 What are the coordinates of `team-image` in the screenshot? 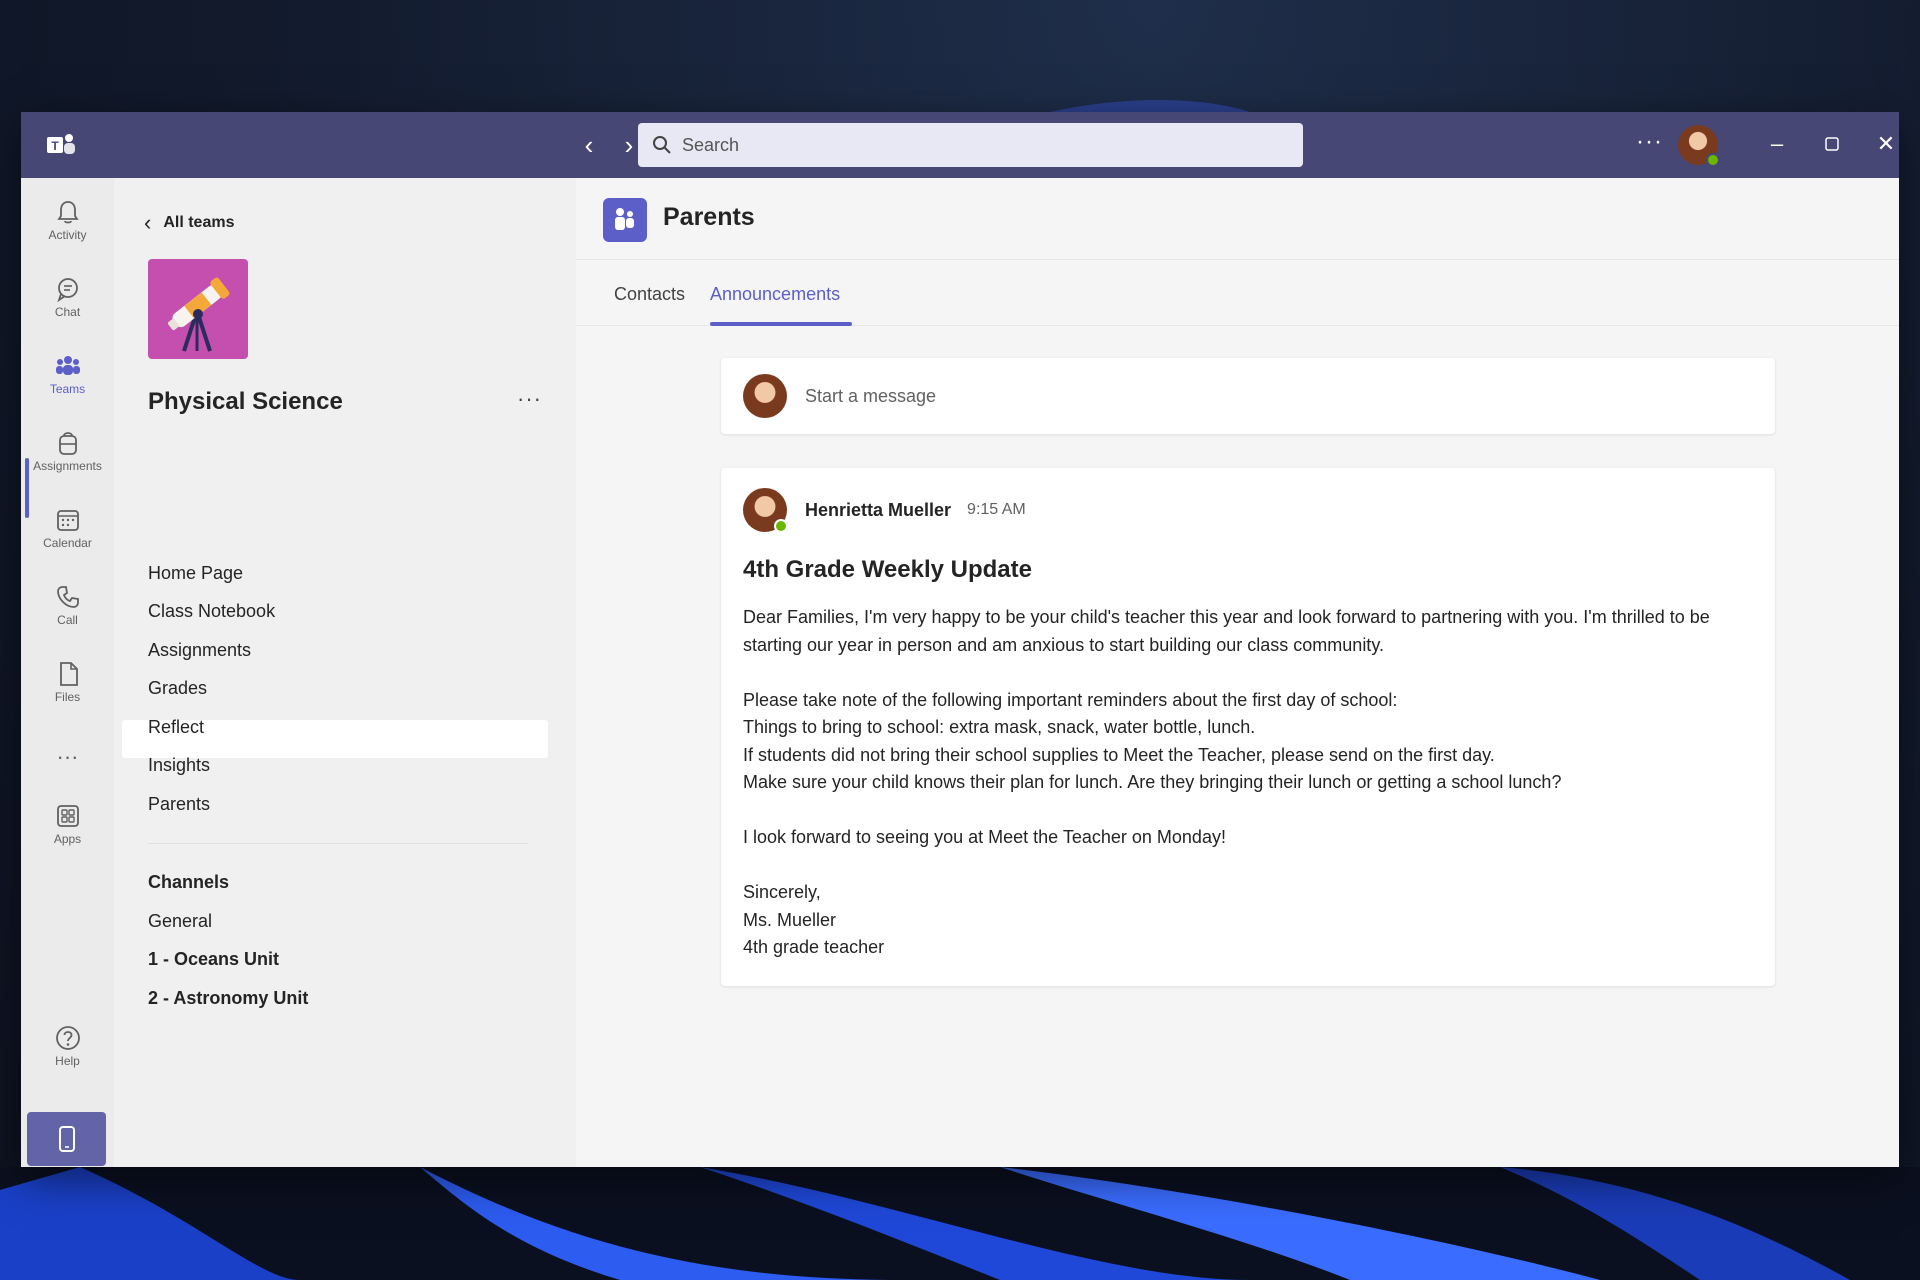 It's located at (198, 309).